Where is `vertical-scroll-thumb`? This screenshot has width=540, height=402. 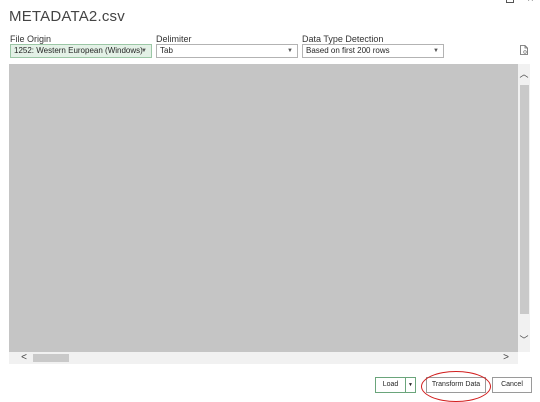 vertical-scroll-thumb is located at coordinates (524, 199).